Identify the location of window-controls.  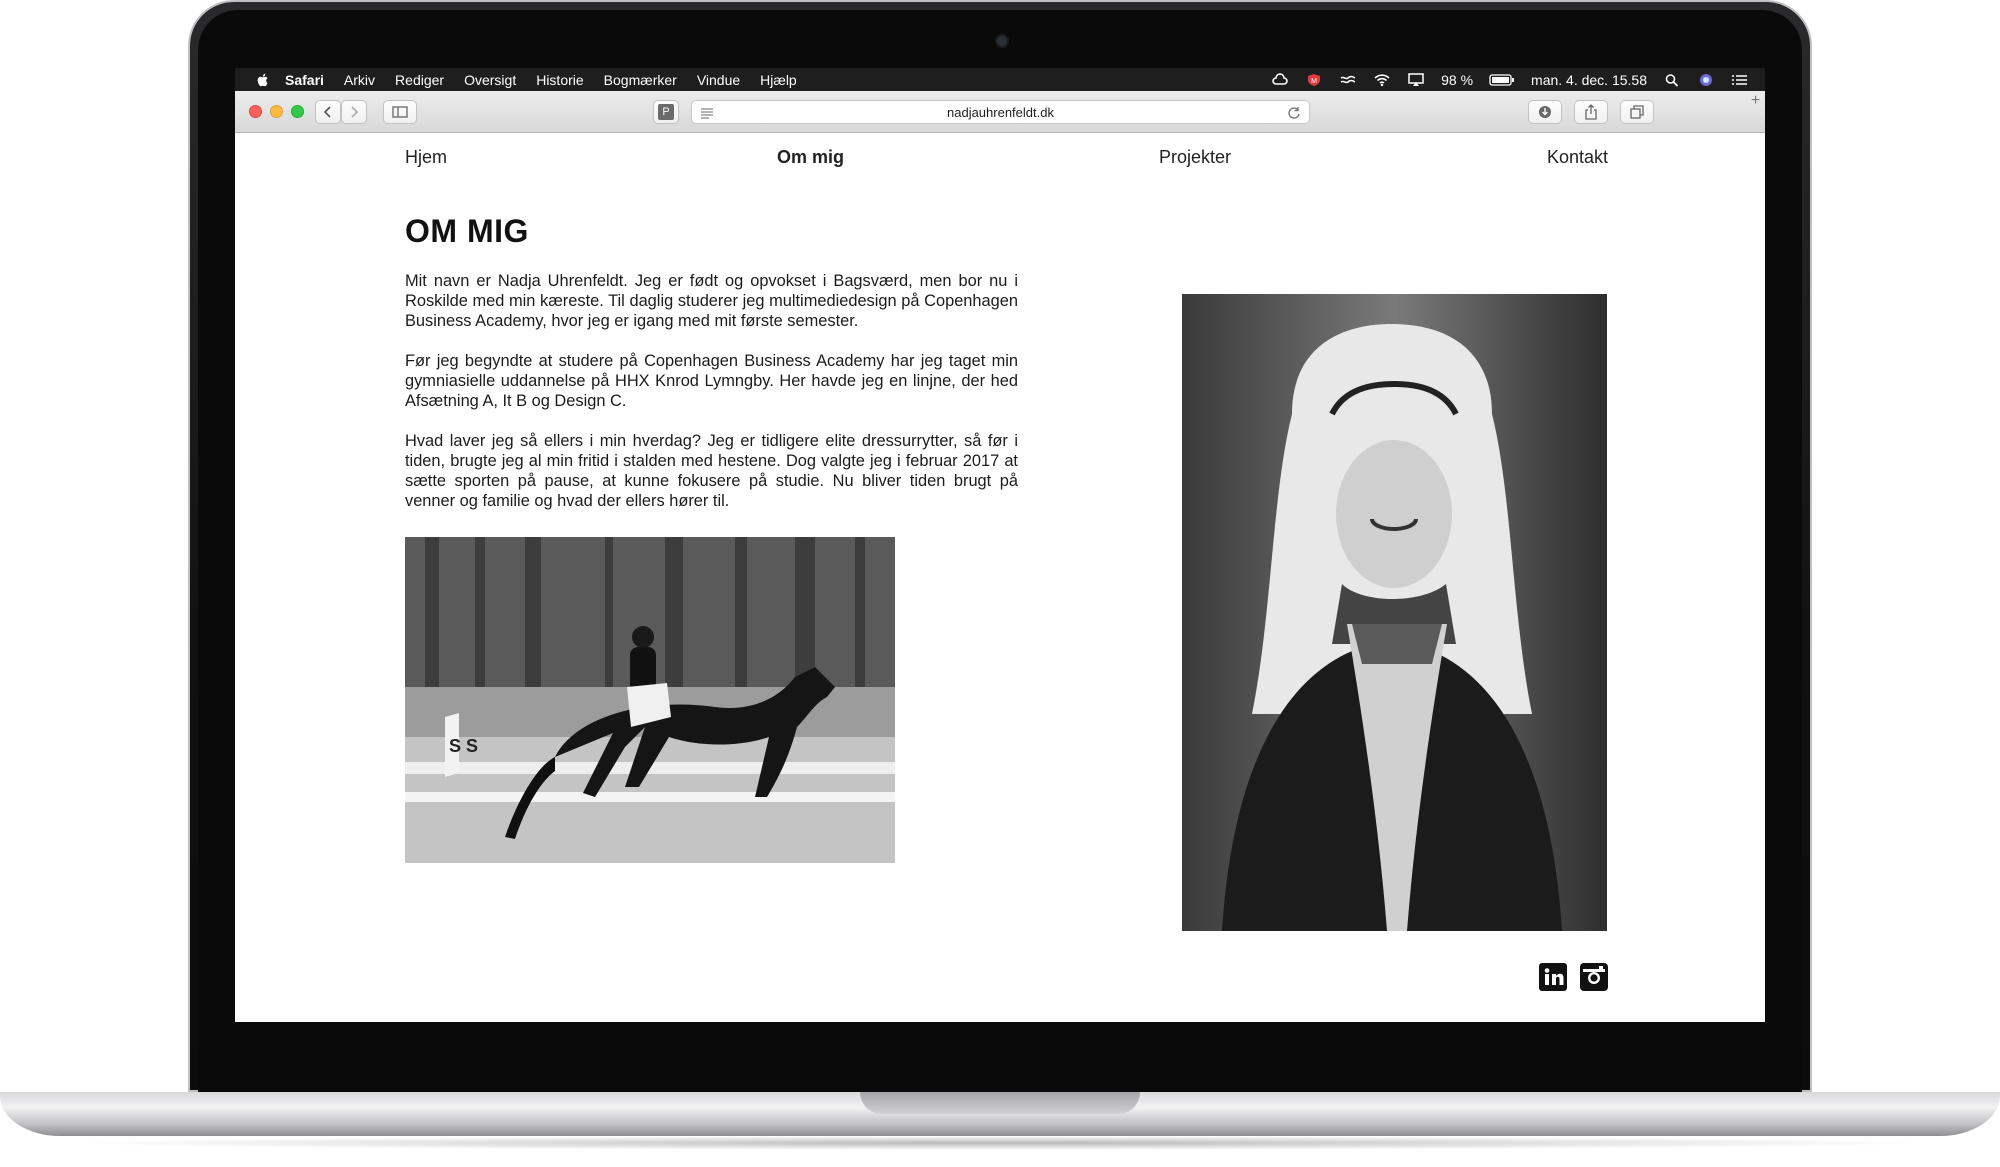
(276, 111).